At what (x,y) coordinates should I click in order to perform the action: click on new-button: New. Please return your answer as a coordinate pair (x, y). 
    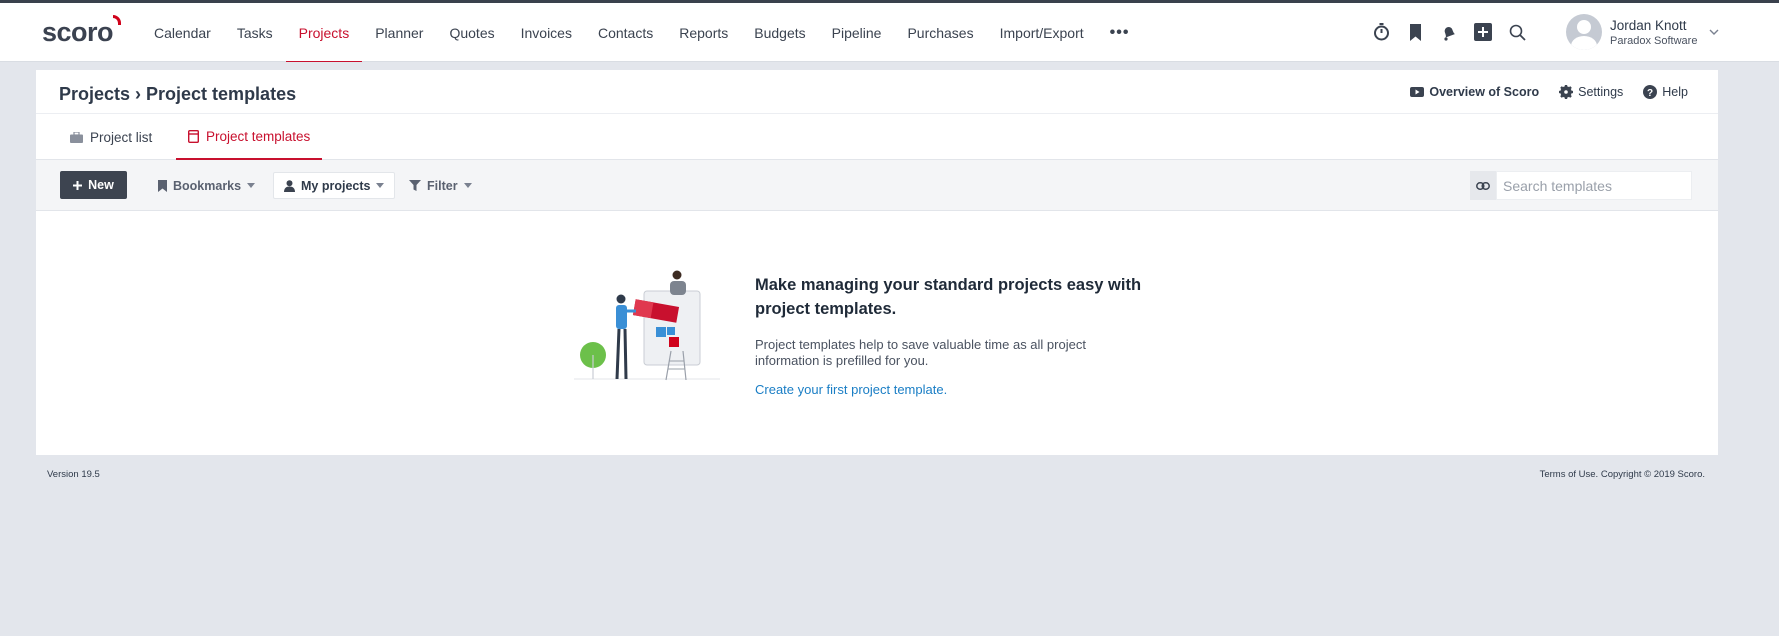
    Looking at the image, I should click on (93, 185).